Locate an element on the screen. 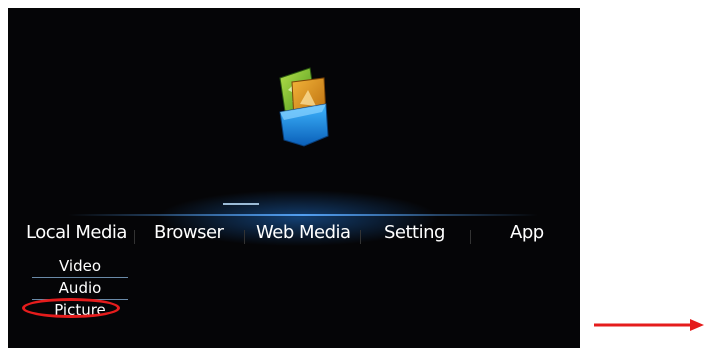  submenu-item-label: Video is located at coordinates (80, 266).